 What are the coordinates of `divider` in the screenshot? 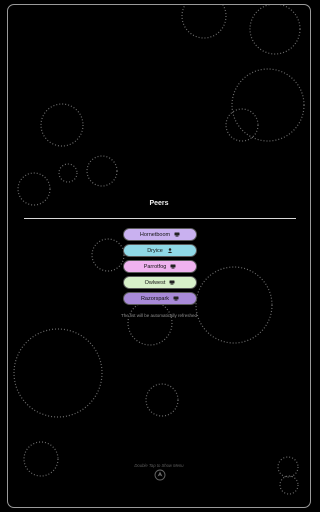 It's located at (160, 218).